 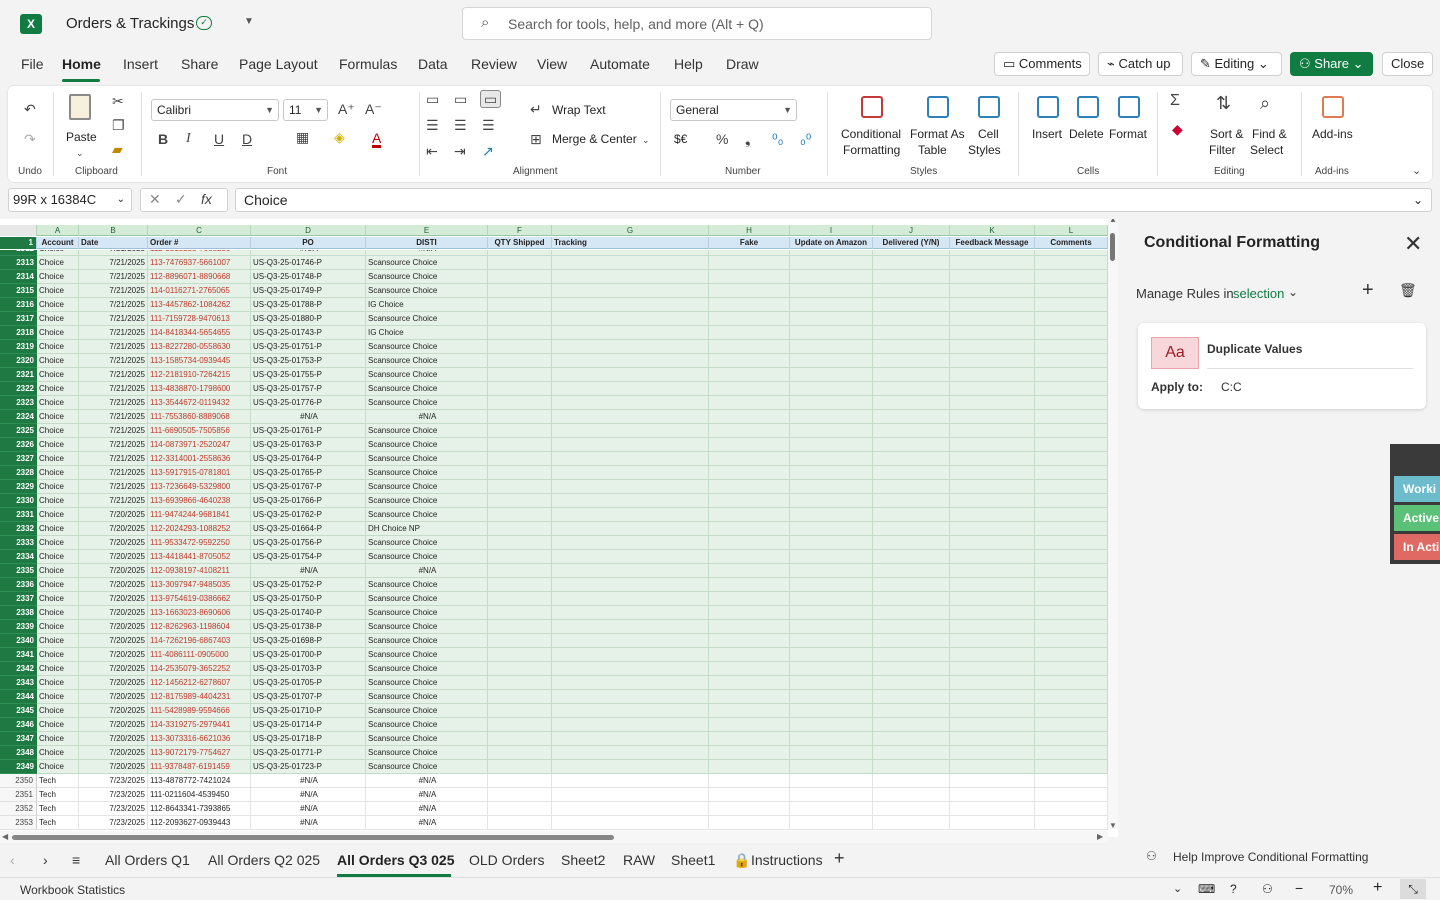 I want to click on table-cell: 111-4086111-0905000, so click(x=199, y=655).